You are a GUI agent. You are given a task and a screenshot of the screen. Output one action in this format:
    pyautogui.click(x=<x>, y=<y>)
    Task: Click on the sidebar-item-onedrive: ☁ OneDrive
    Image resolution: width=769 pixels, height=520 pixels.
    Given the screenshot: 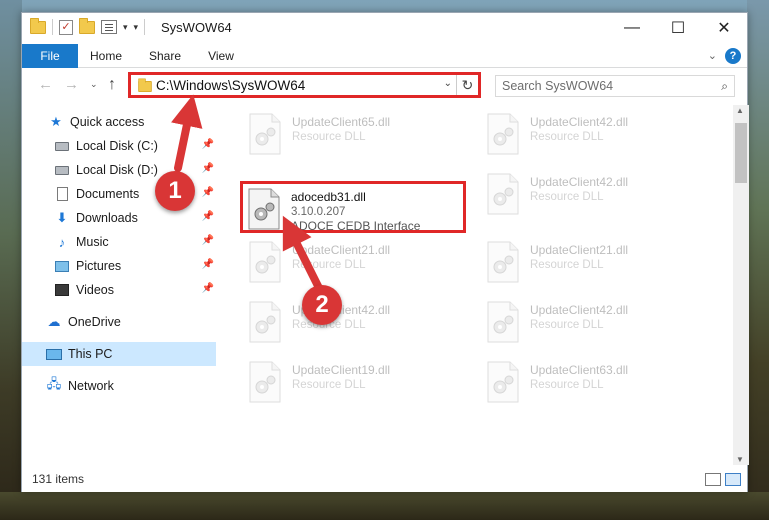 What is the action you would take?
    pyautogui.click(x=119, y=322)
    